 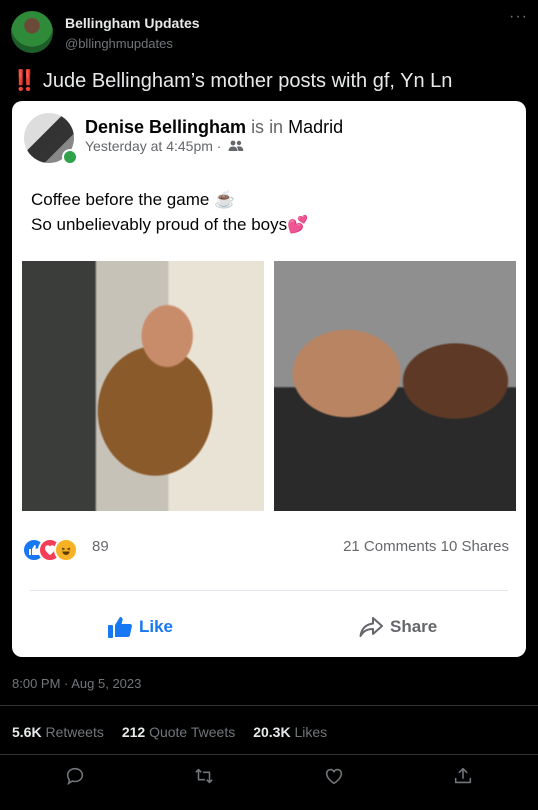 What do you see at coordinates (133, 732) in the screenshot?
I see `quote-tweets-count: 212` at bounding box center [133, 732].